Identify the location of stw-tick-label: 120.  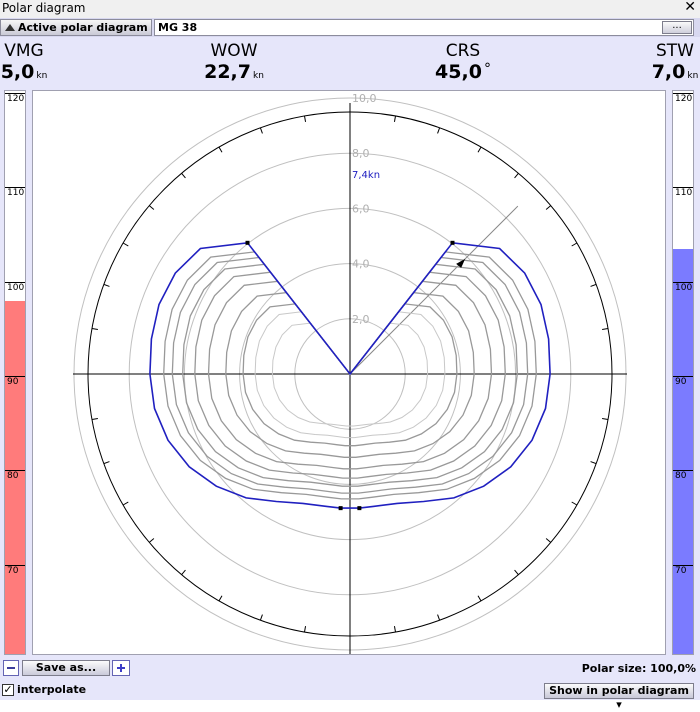
(683, 98).